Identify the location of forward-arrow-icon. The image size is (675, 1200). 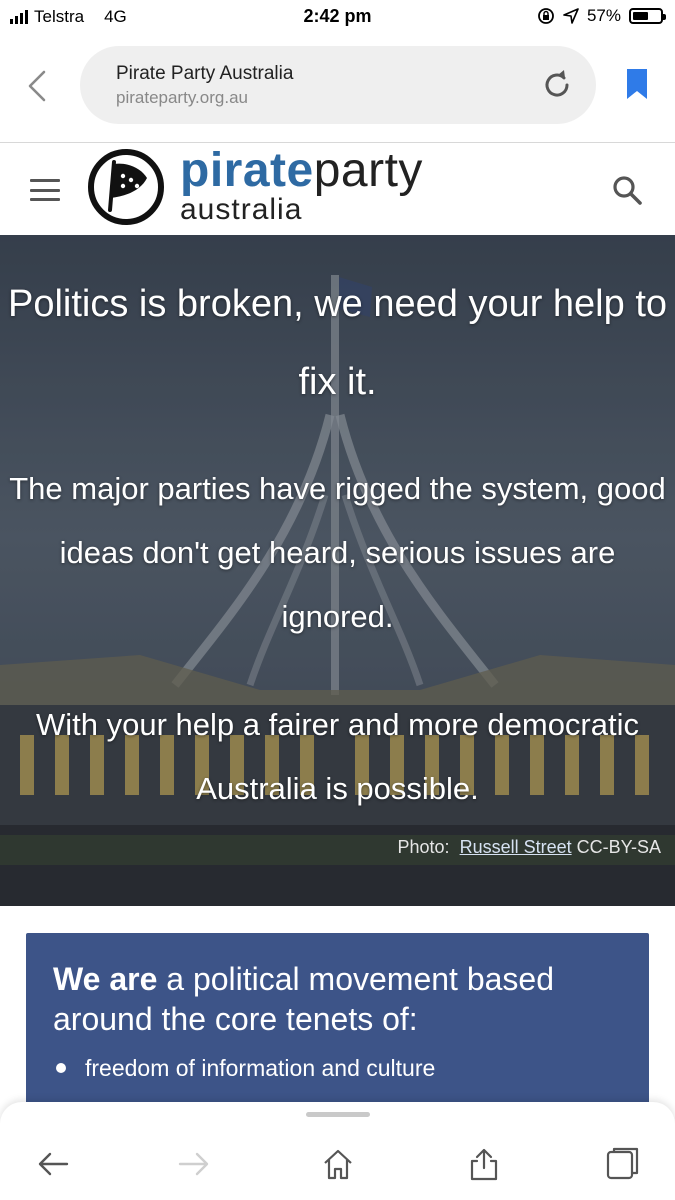
(194, 1164).